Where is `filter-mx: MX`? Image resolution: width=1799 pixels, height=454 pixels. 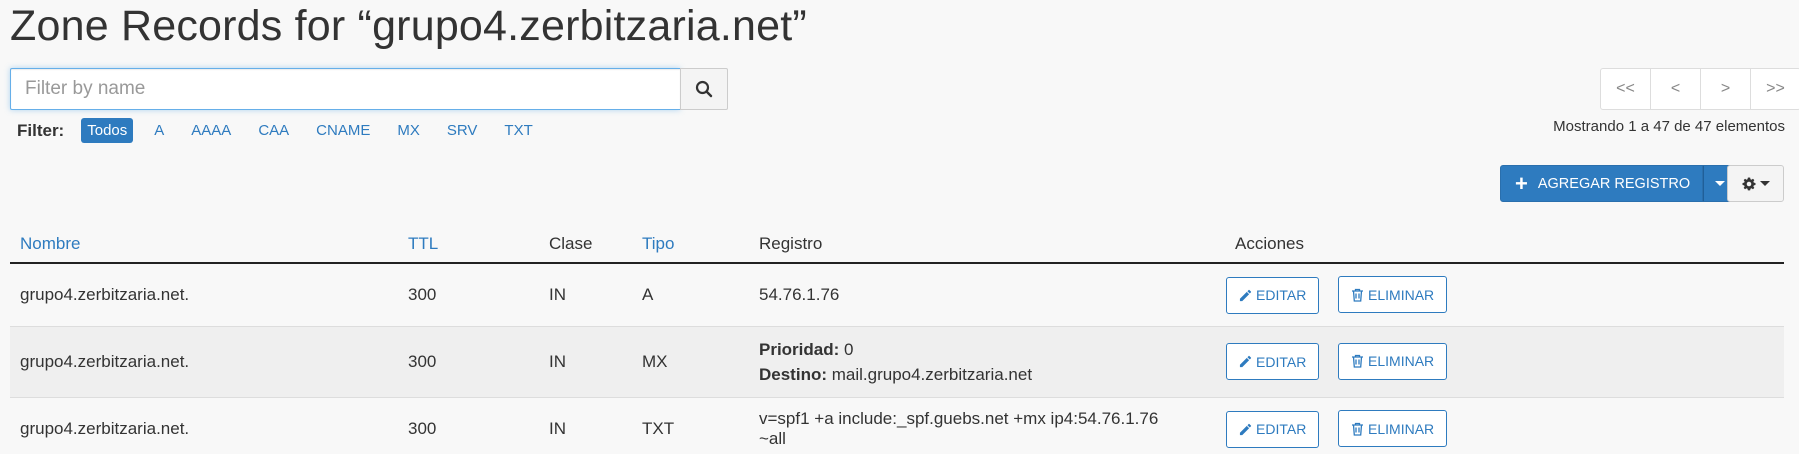 filter-mx: MX is located at coordinates (408, 130).